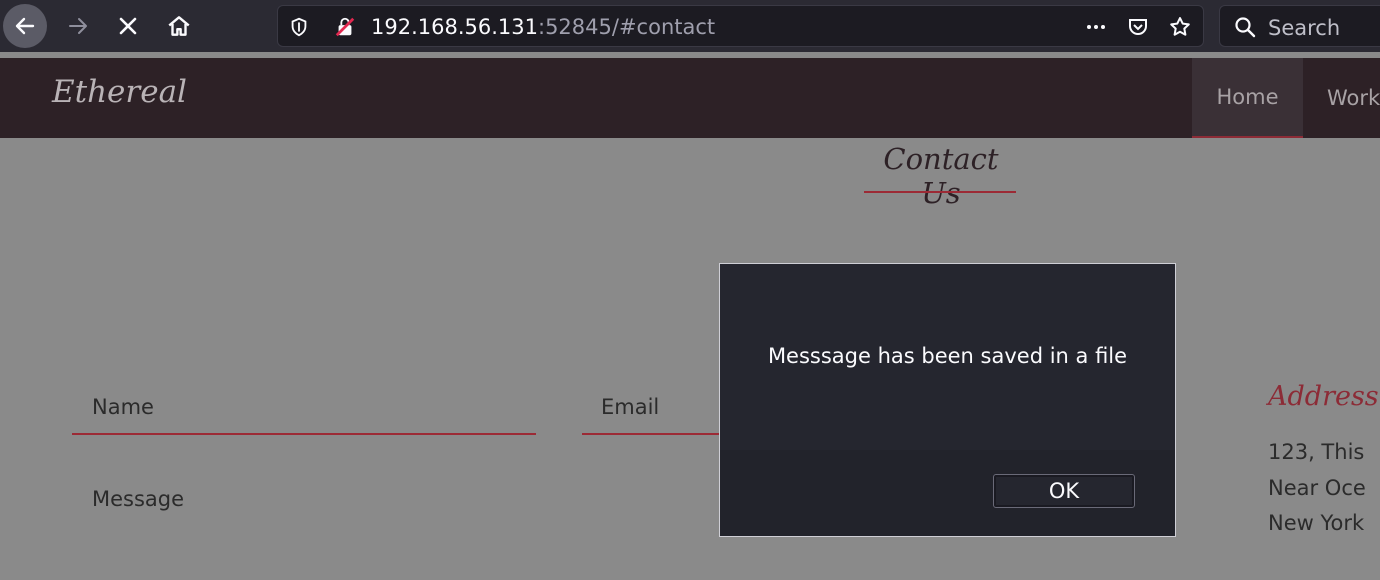  What do you see at coordinates (1138, 27) in the screenshot?
I see `pocket-icon` at bounding box center [1138, 27].